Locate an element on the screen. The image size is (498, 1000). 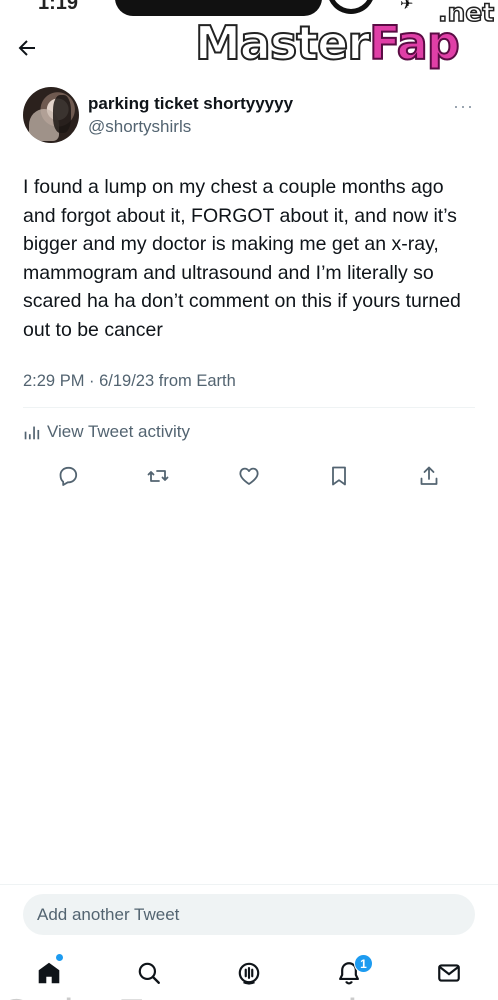
nav-search is located at coordinates (149, 973).